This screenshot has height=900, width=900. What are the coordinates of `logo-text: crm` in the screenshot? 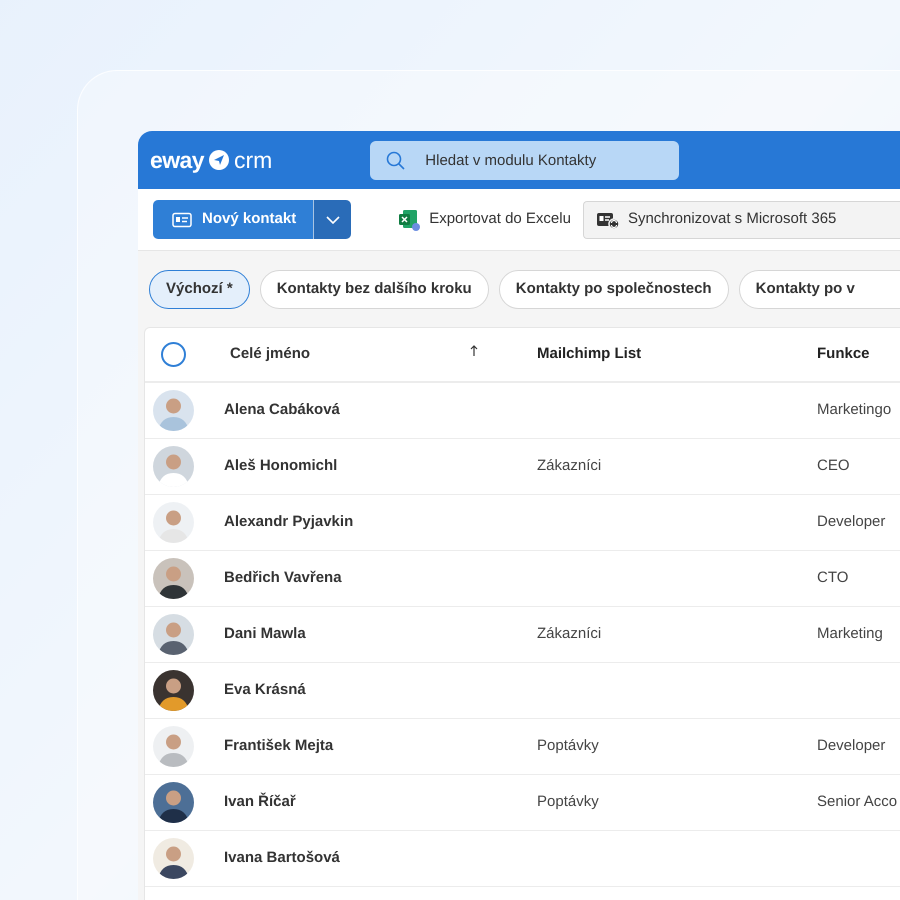 It's located at (253, 160).